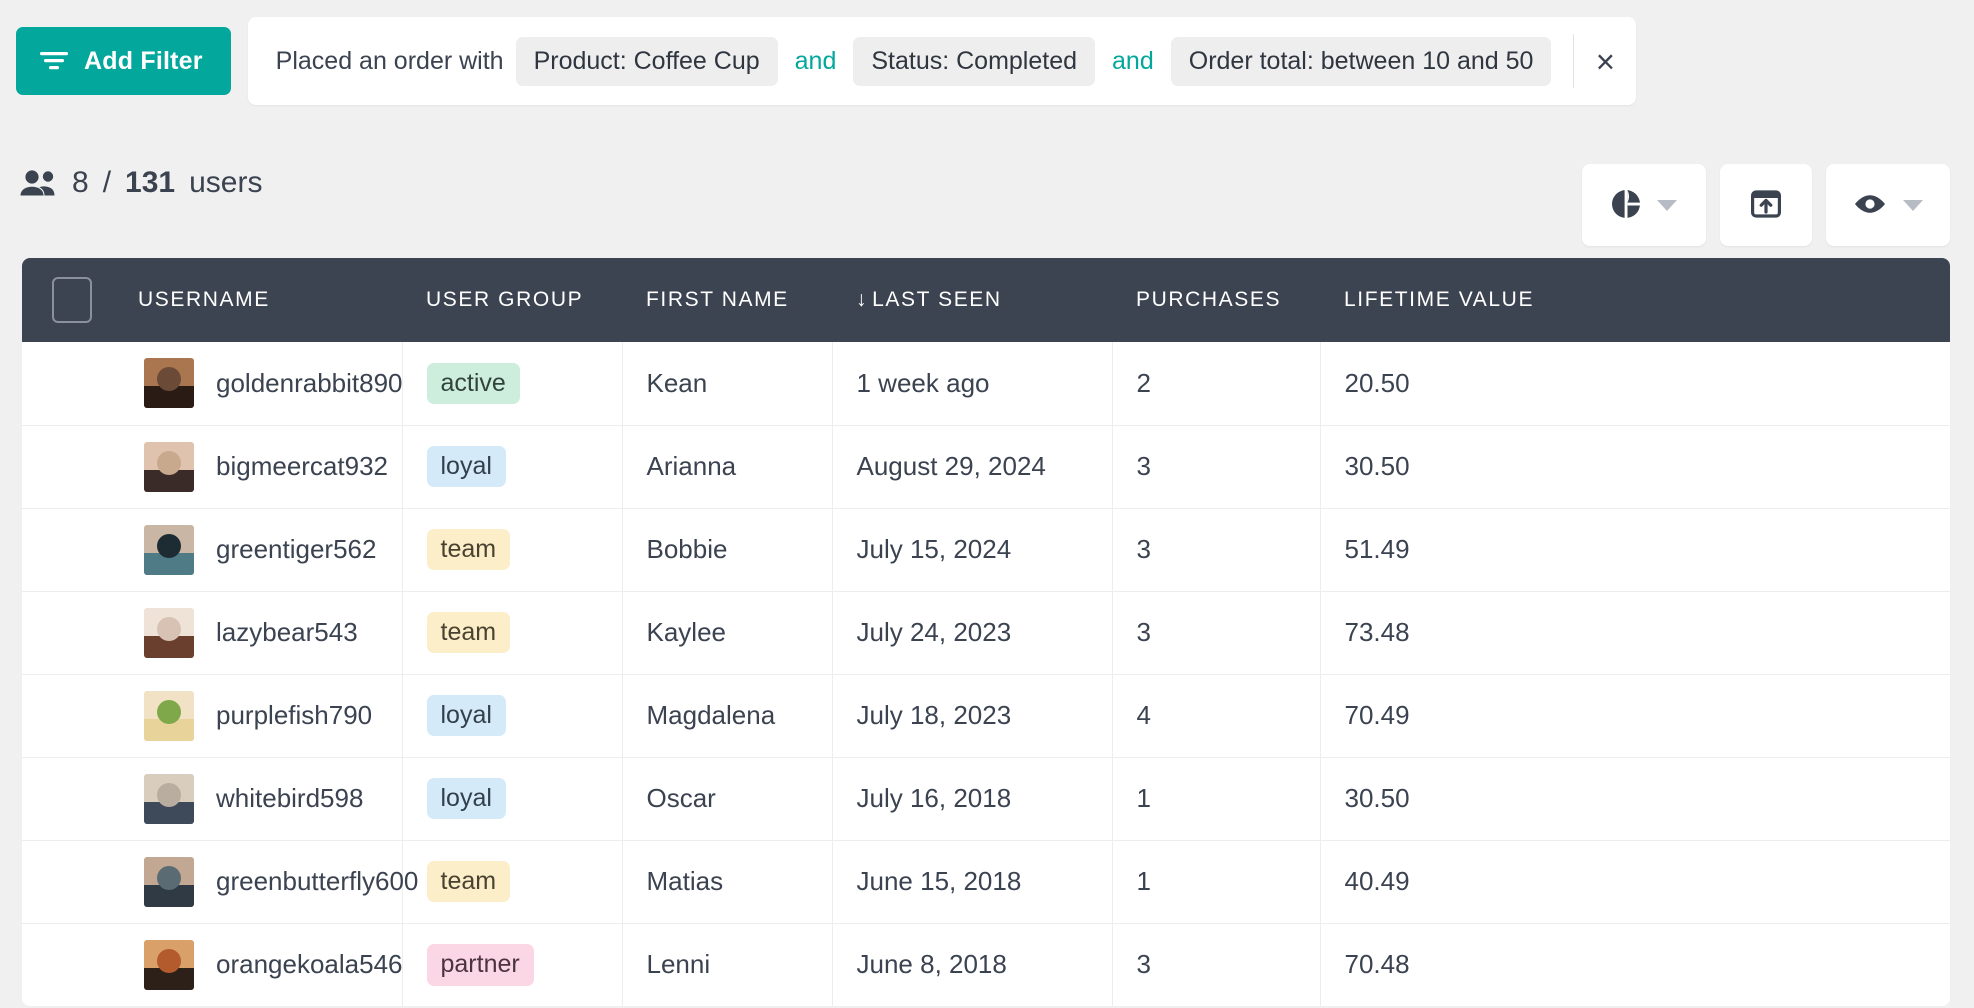  What do you see at coordinates (511, 466) in the screenshot?
I see `cell-user-group: loyal` at bounding box center [511, 466].